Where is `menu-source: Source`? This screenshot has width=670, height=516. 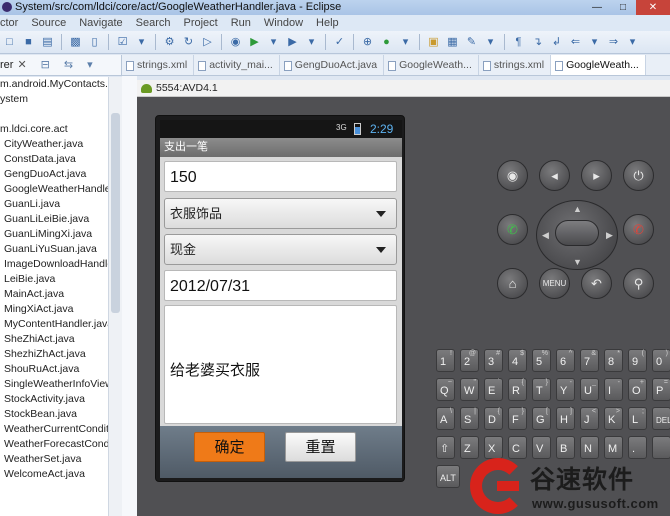
menu-source: Source is located at coordinates (48, 23).